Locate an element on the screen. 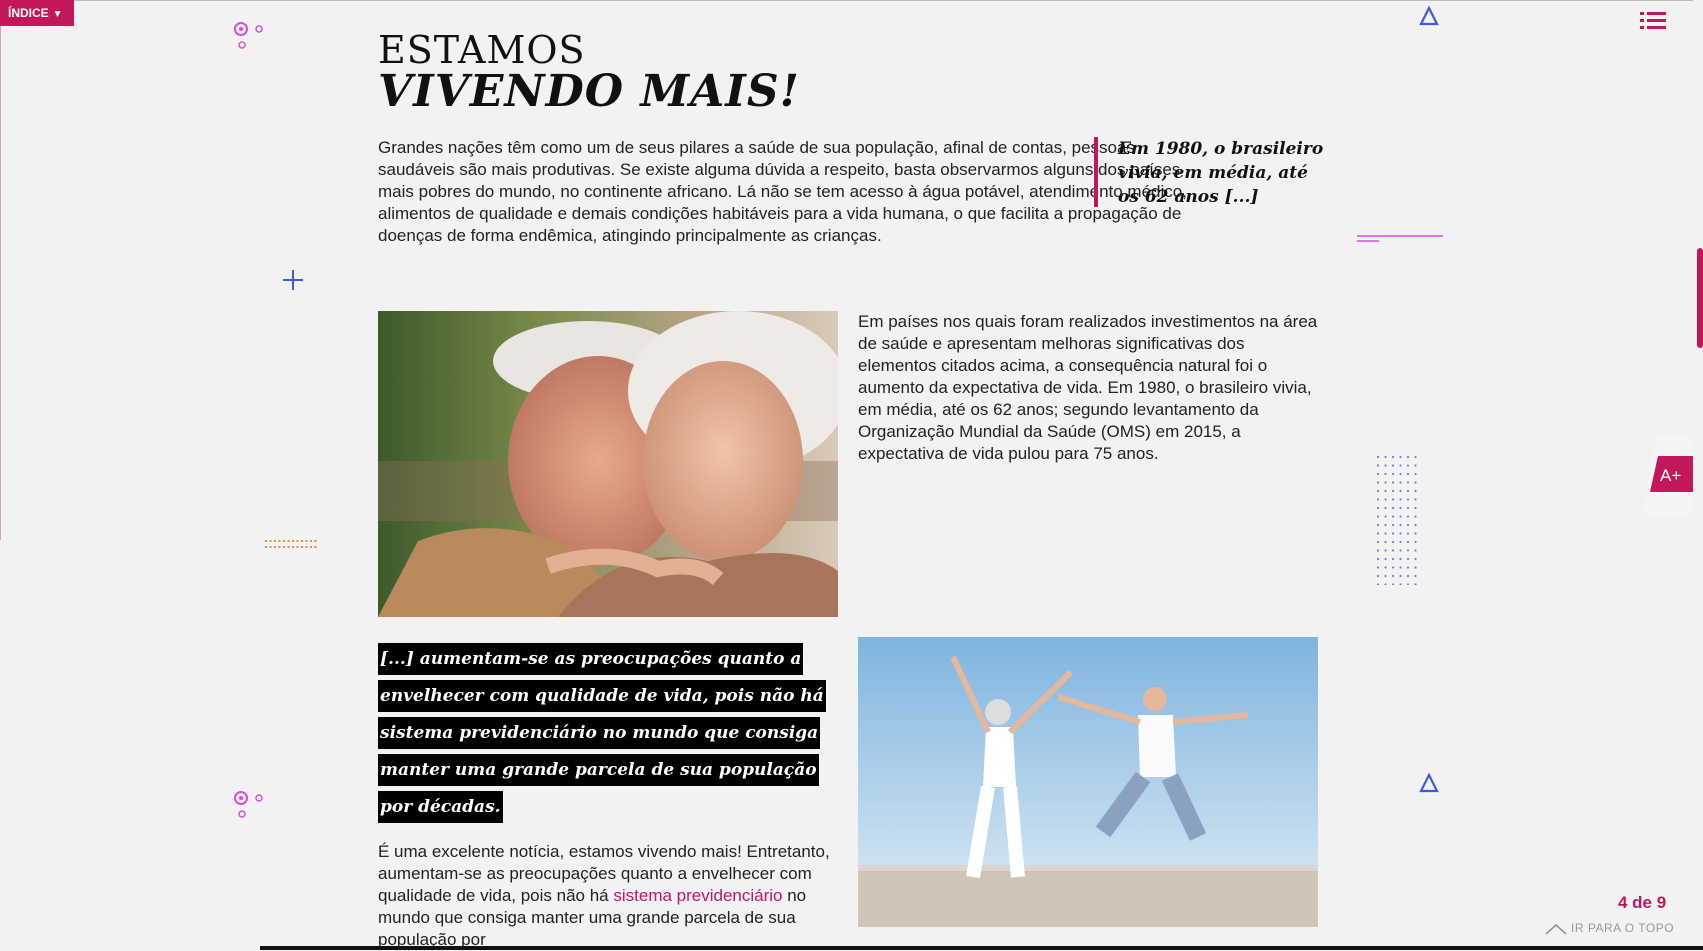 Image resolution: width=1703 pixels, height=951 pixels. chevron-up-icon is located at coordinates (1556, 929).